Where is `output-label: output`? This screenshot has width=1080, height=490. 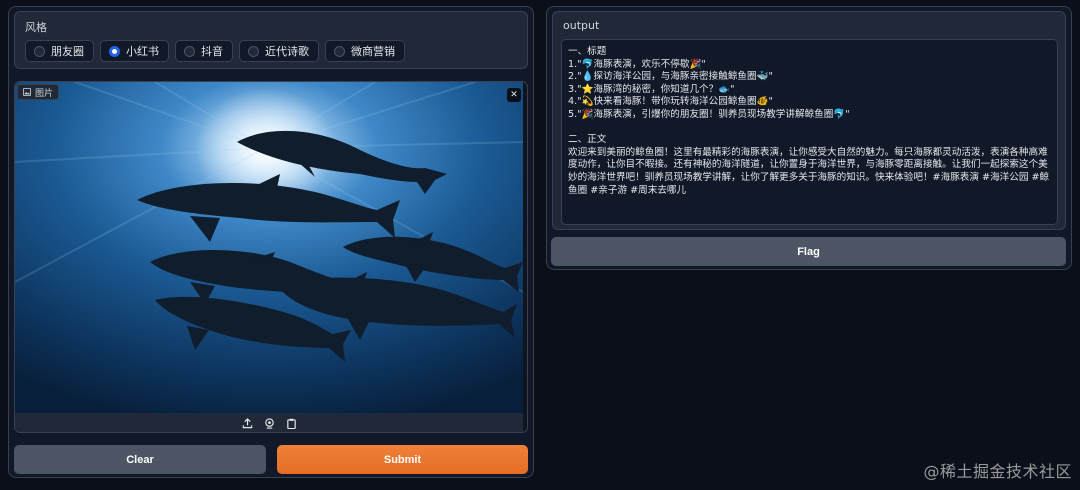
output-label: output is located at coordinates (581, 25).